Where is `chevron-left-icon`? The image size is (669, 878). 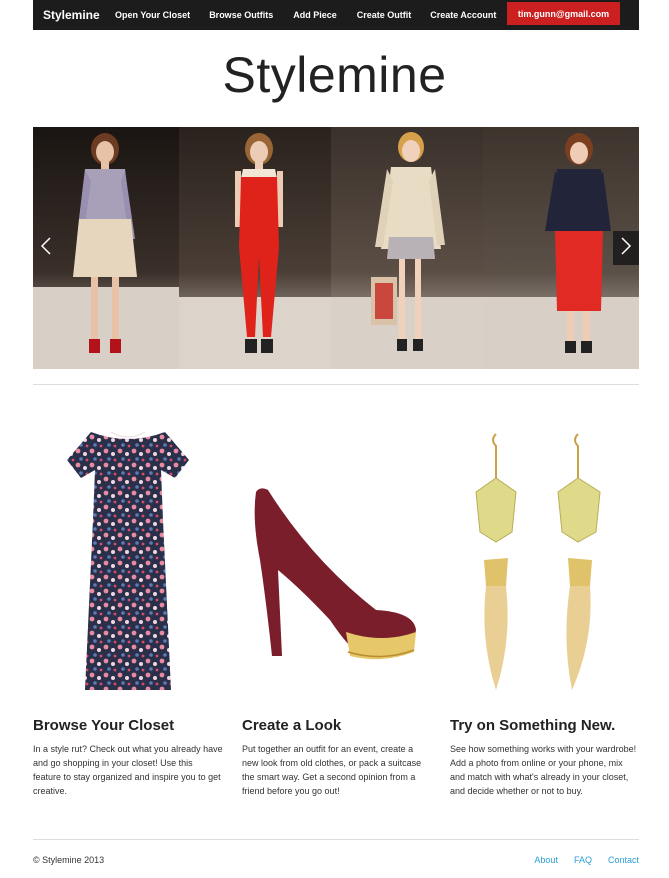 chevron-left-icon is located at coordinates (46, 248).